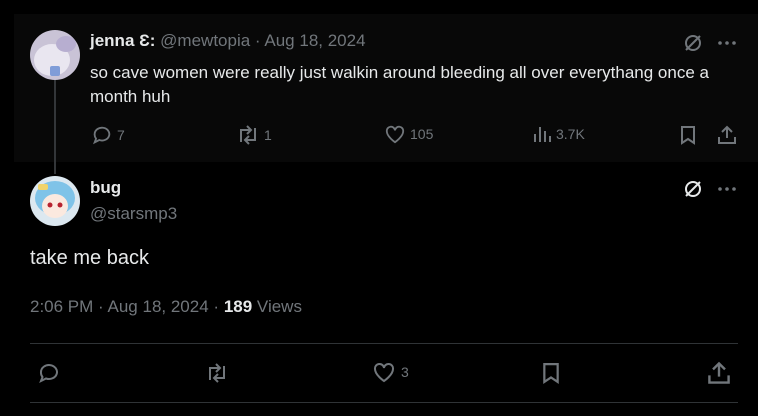  What do you see at coordinates (268, 135) in the screenshot?
I see `parent-repost-count: 1` at bounding box center [268, 135].